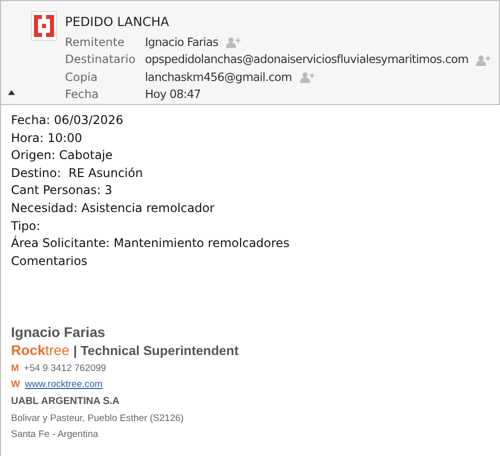 Image resolution: width=500 pixels, height=456 pixels. What do you see at coordinates (77, 173) in the screenshot?
I see `body-line: Destino: RE Asunción` at bounding box center [77, 173].